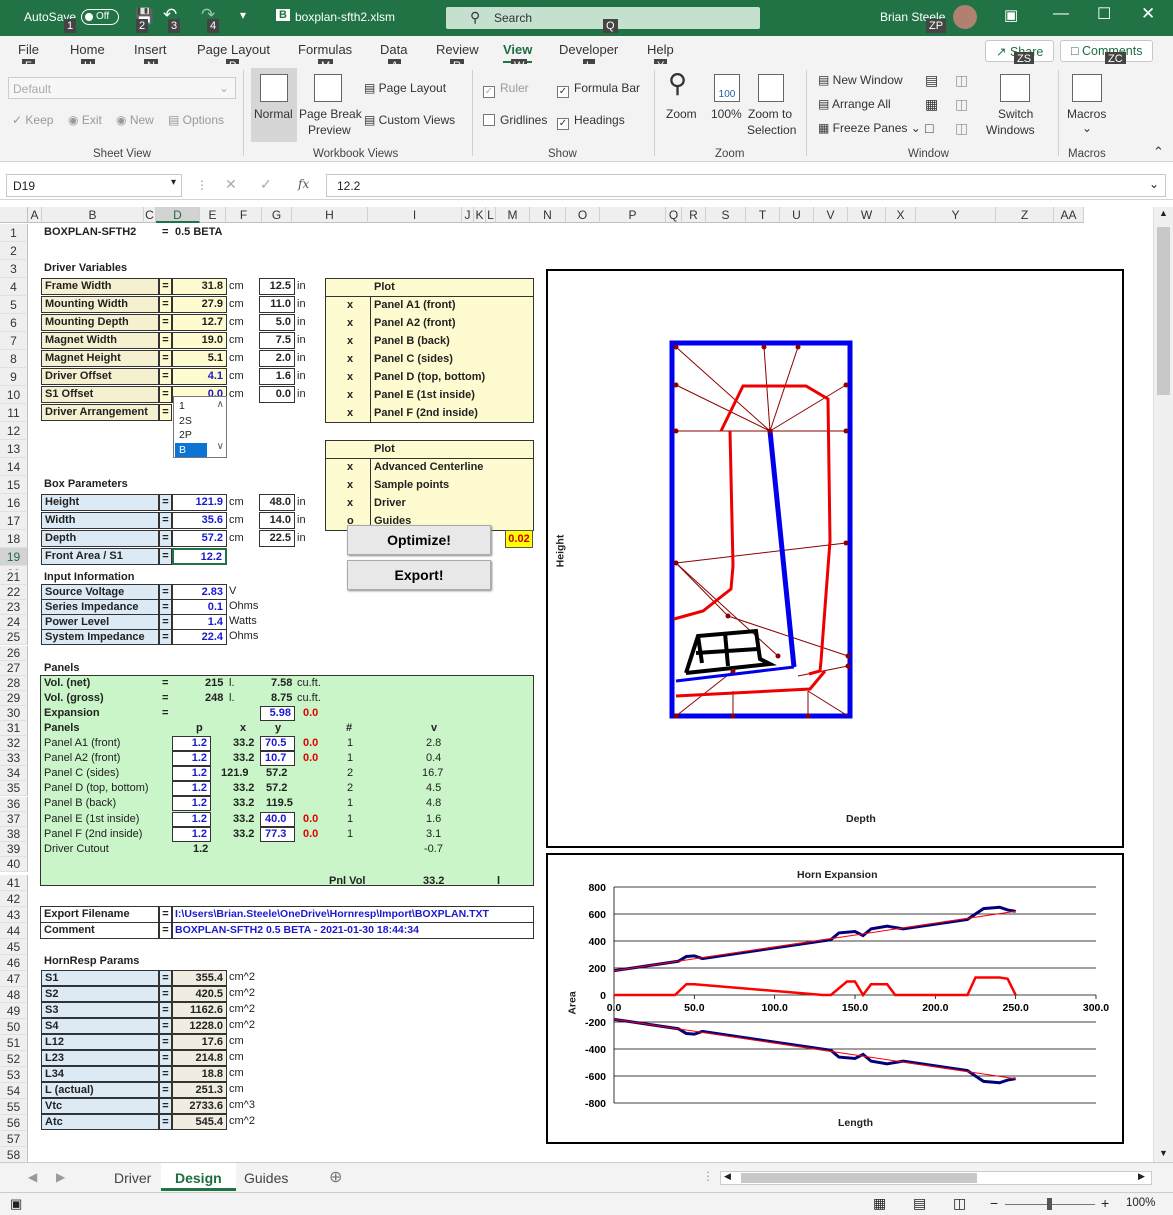  Describe the element at coordinates (191, 449) in the screenshot. I see `listbox-option: B` at that location.